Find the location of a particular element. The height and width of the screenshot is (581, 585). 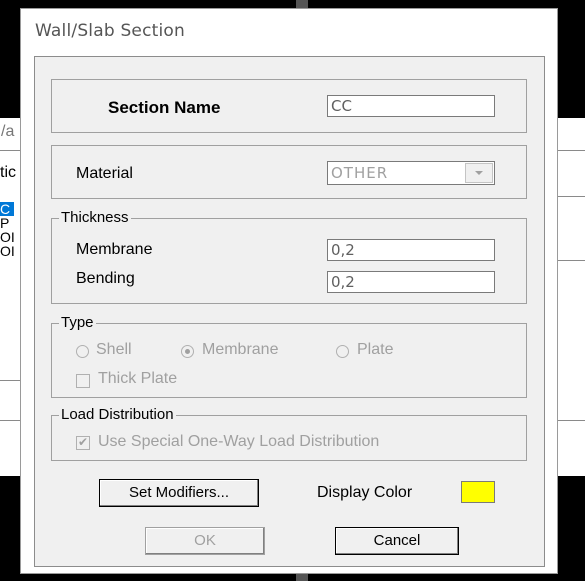

membrane-label: Membrane is located at coordinates (114, 249).